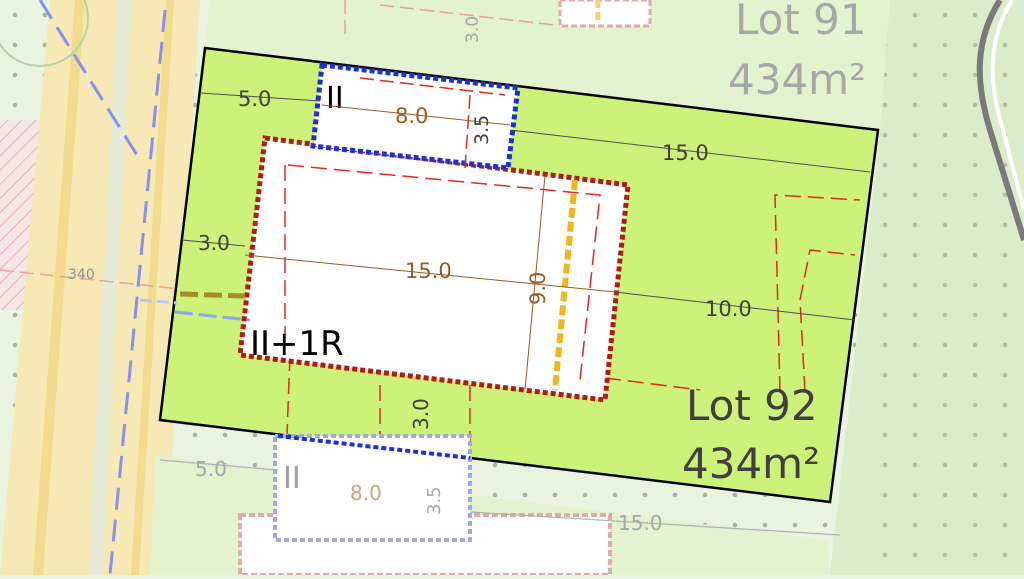 This screenshot has height=579, width=1024. Describe the element at coordinates (605, 14) in the screenshot. I see `lot-91-building-zone` at that location.